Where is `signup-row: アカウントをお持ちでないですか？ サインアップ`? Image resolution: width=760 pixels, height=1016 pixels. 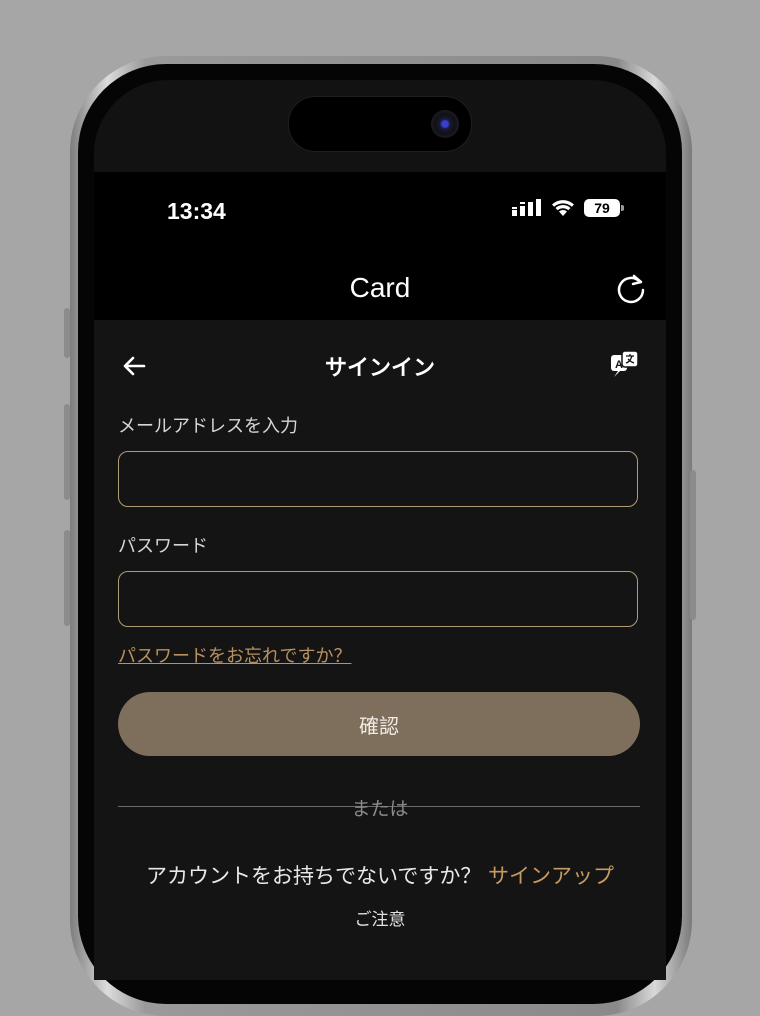
signup-row: アカウントをお持ちでないですか？ サインアップ is located at coordinates (380, 875).